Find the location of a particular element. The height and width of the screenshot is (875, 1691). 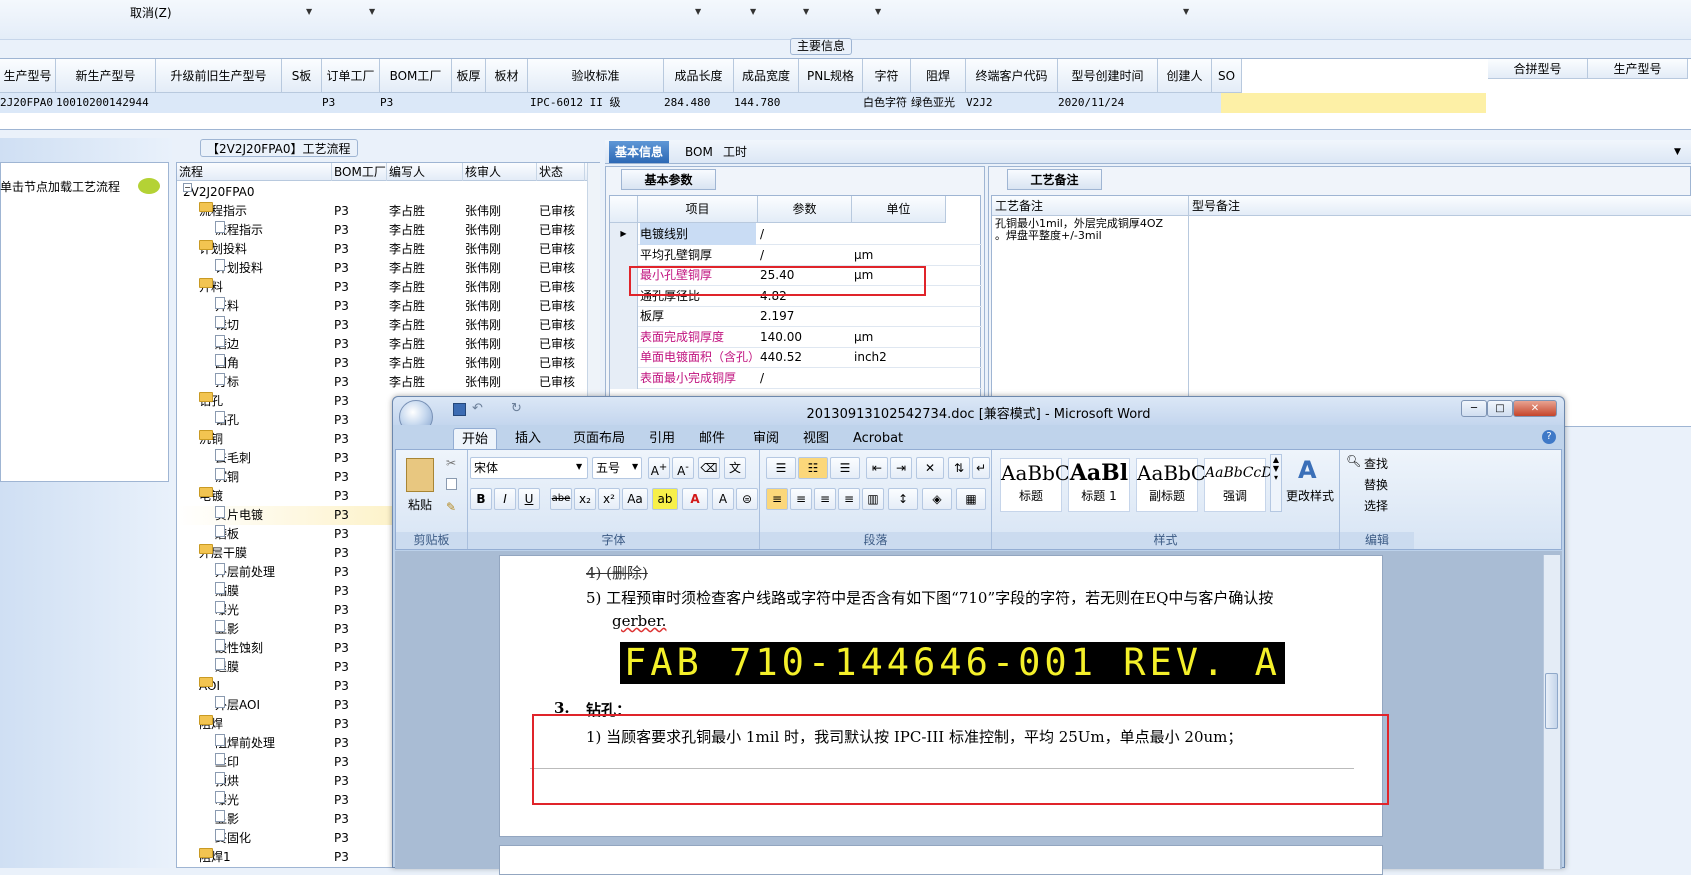

process-col-header: 流程 is located at coordinates (254, 172).